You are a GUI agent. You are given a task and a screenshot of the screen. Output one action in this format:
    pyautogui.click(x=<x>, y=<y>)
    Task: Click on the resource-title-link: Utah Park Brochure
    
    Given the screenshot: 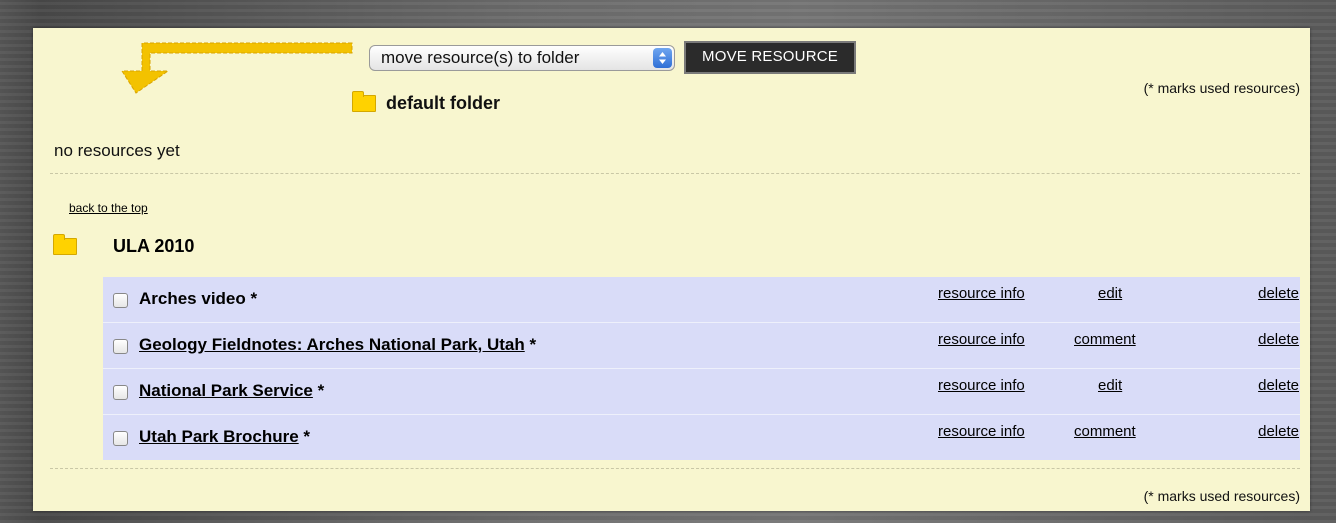 What is the action you would take?
    pyautogui.click(x=219, y=436)
    